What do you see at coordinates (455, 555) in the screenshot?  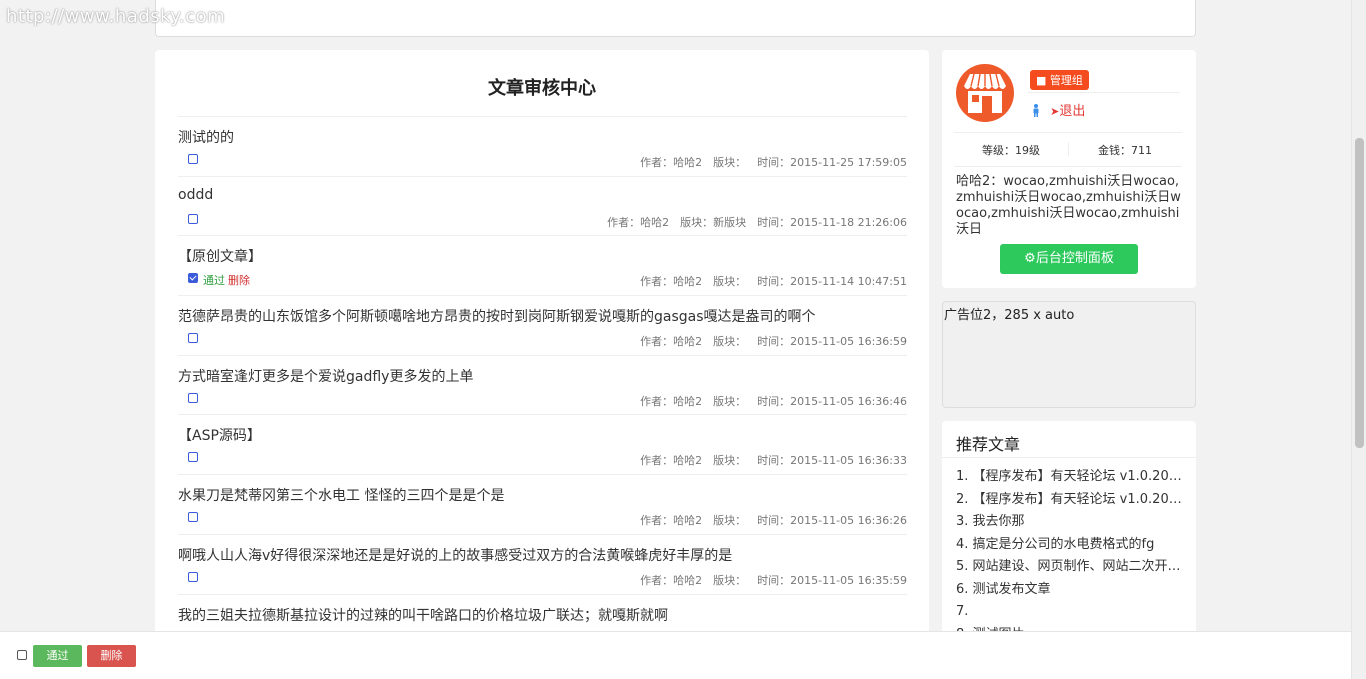 I see `article-title: 啊哦人山人海v好得很深深地还是是好说的上的故事感受过双方的合法黄喉蜂虎好丰厚的是` at bounding box center [455, 555].